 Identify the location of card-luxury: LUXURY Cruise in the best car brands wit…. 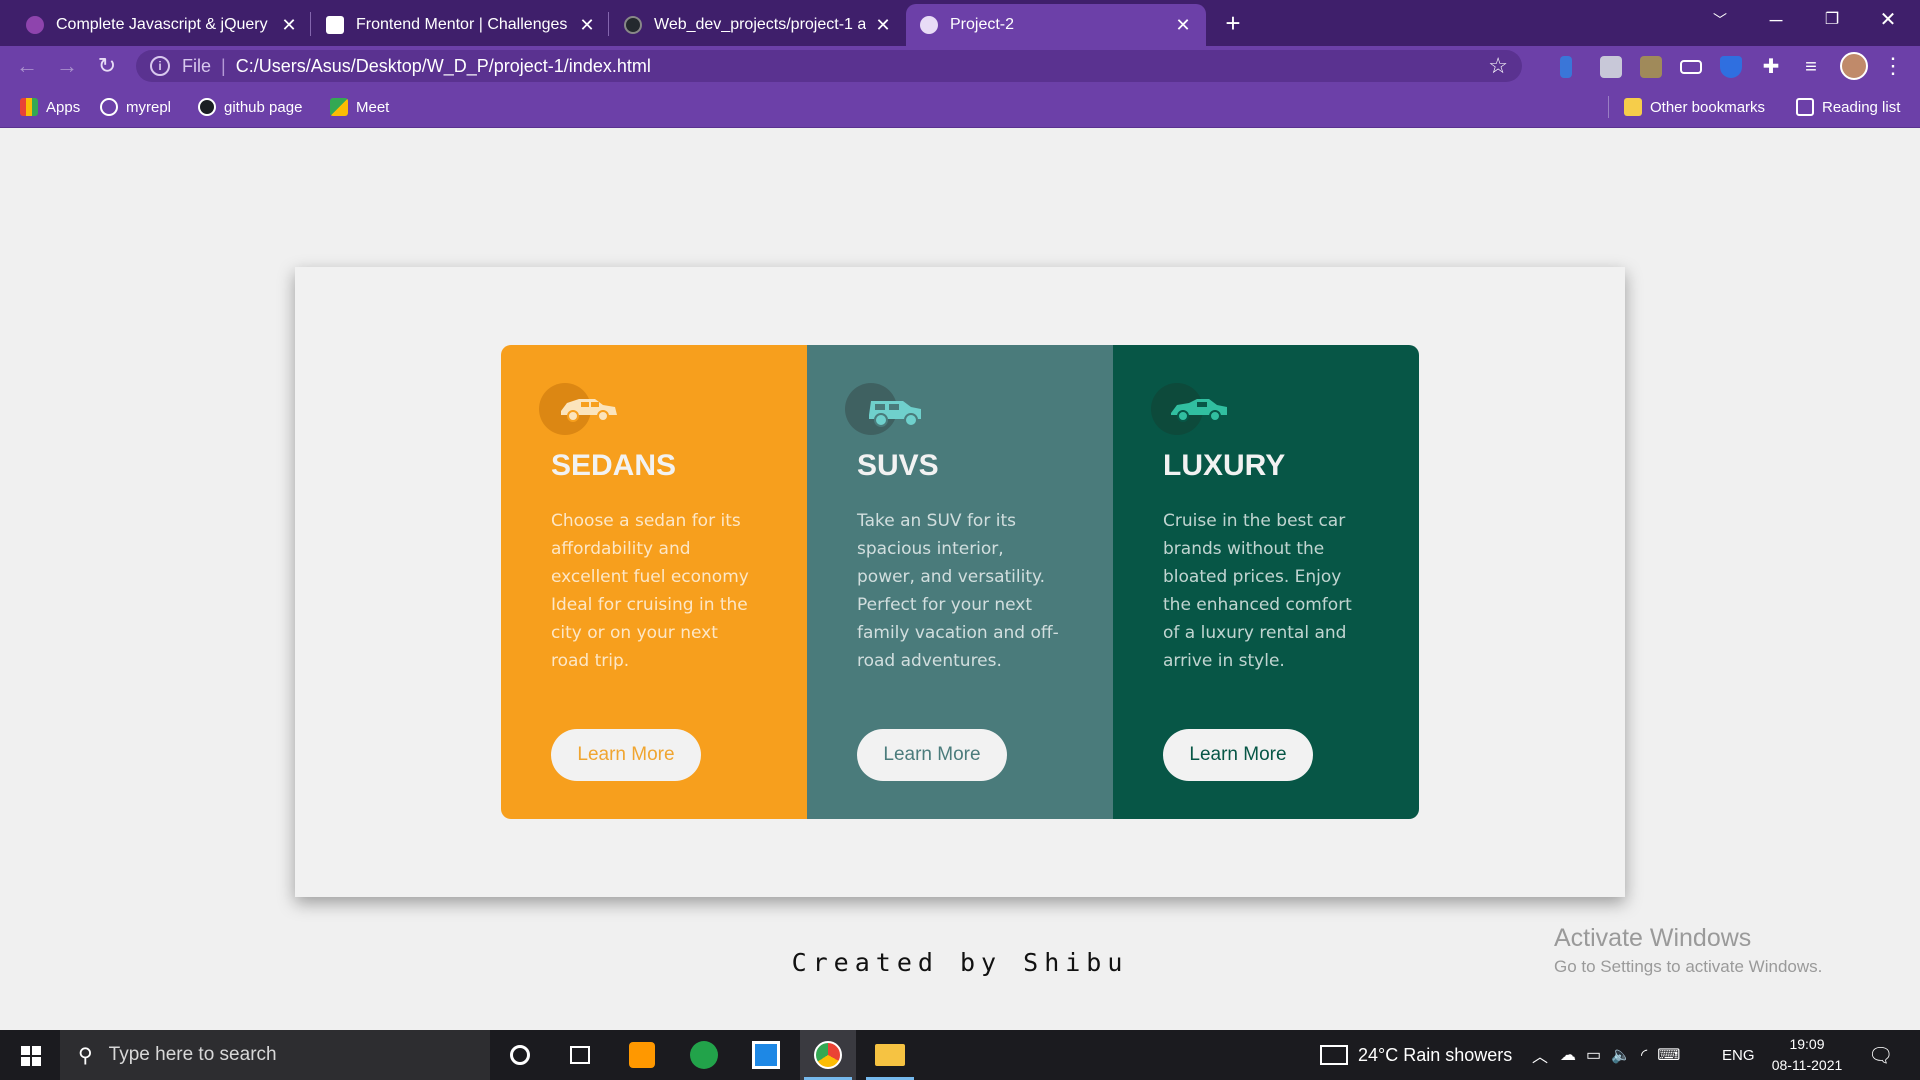
(1266, 582).